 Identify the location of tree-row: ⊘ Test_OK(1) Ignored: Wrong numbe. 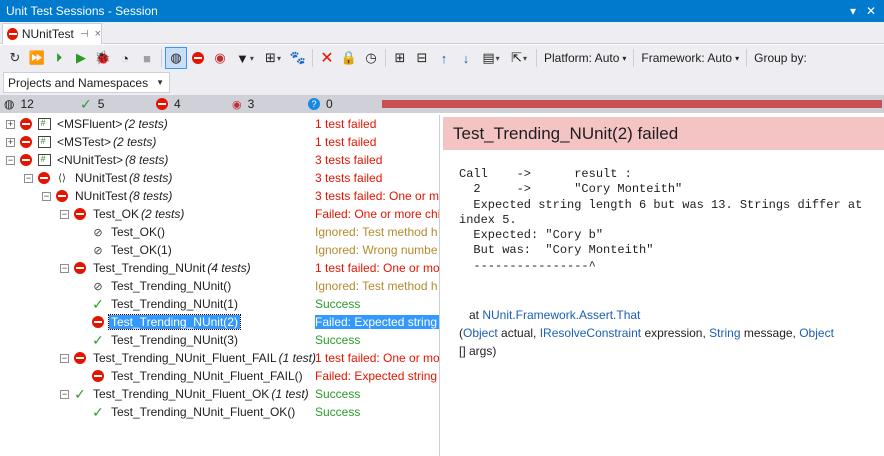
(219, 250).